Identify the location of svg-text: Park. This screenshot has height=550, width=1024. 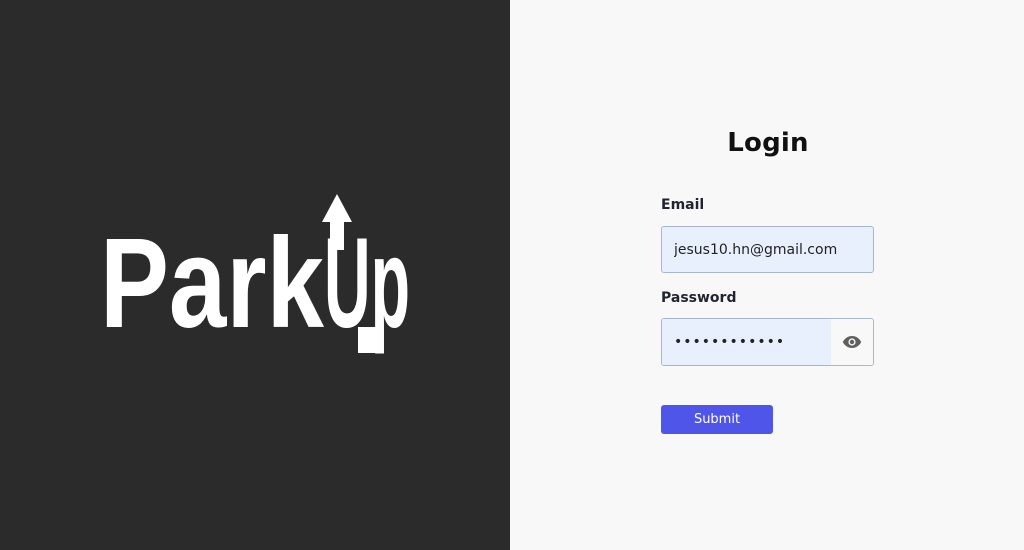
(212, 283).